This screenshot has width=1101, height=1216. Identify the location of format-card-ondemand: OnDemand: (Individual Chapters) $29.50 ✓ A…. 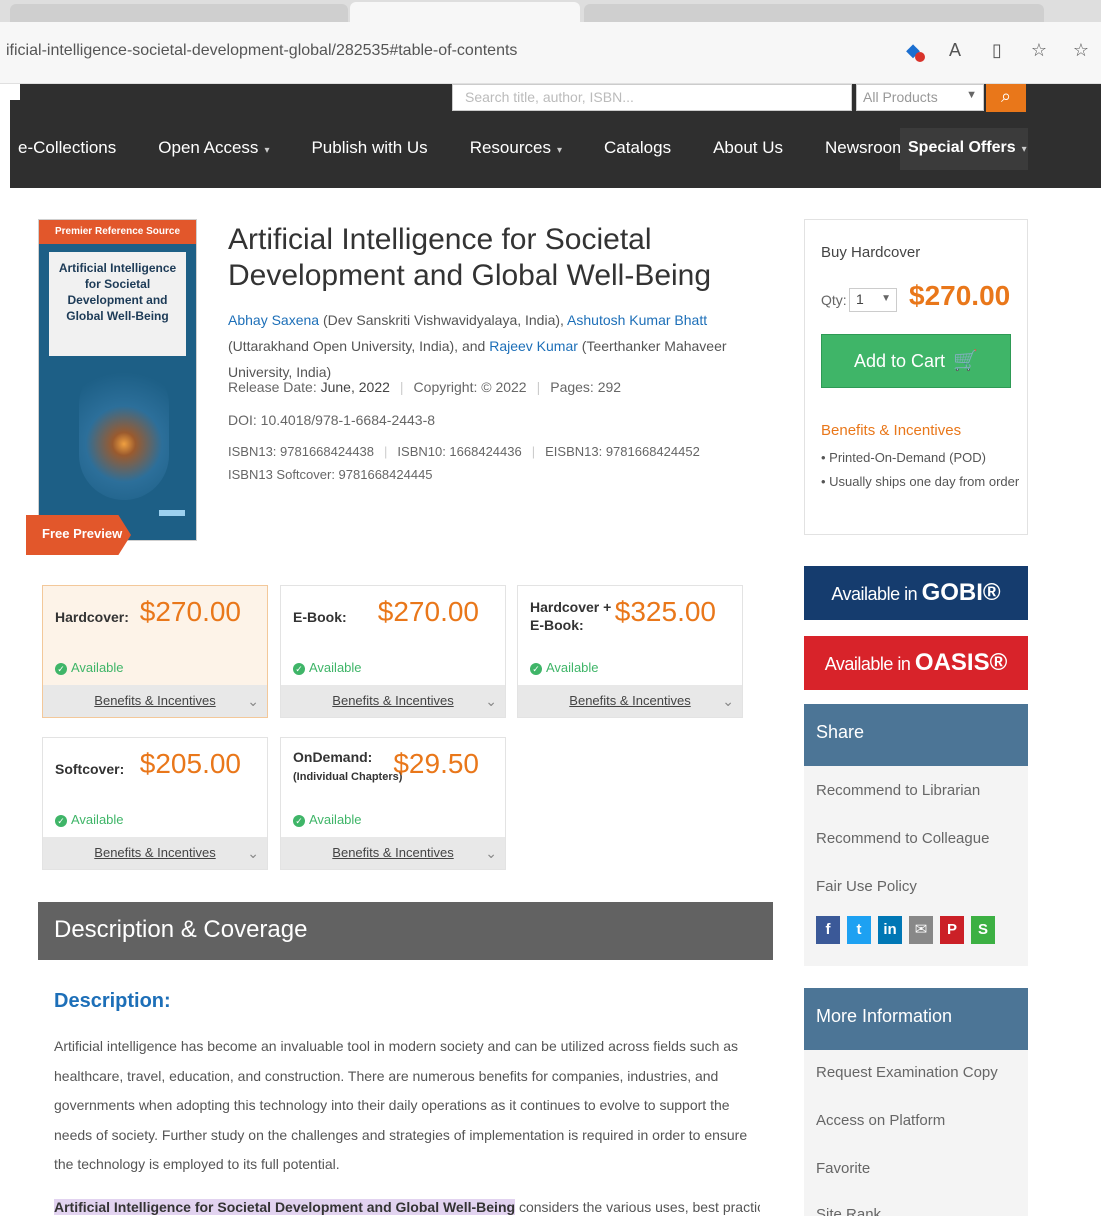
(393, 803).